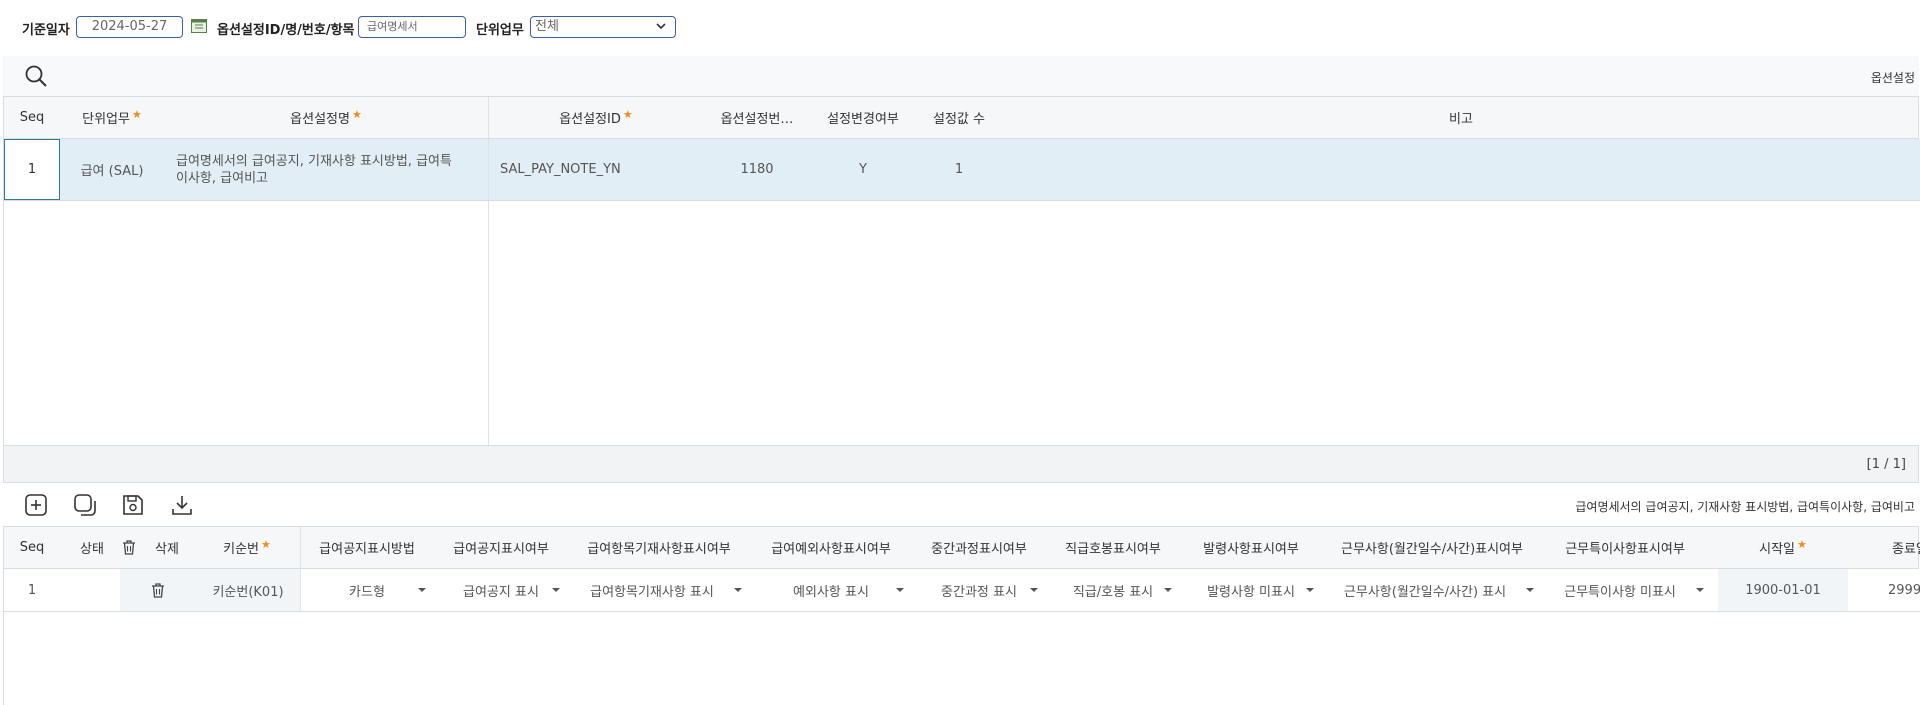 The height and width of the screenshot is (705, 1920). Describe the element at coordinates (112, 117) in the screenshot. I see `header-unit: 단위업무 ★` at that location.